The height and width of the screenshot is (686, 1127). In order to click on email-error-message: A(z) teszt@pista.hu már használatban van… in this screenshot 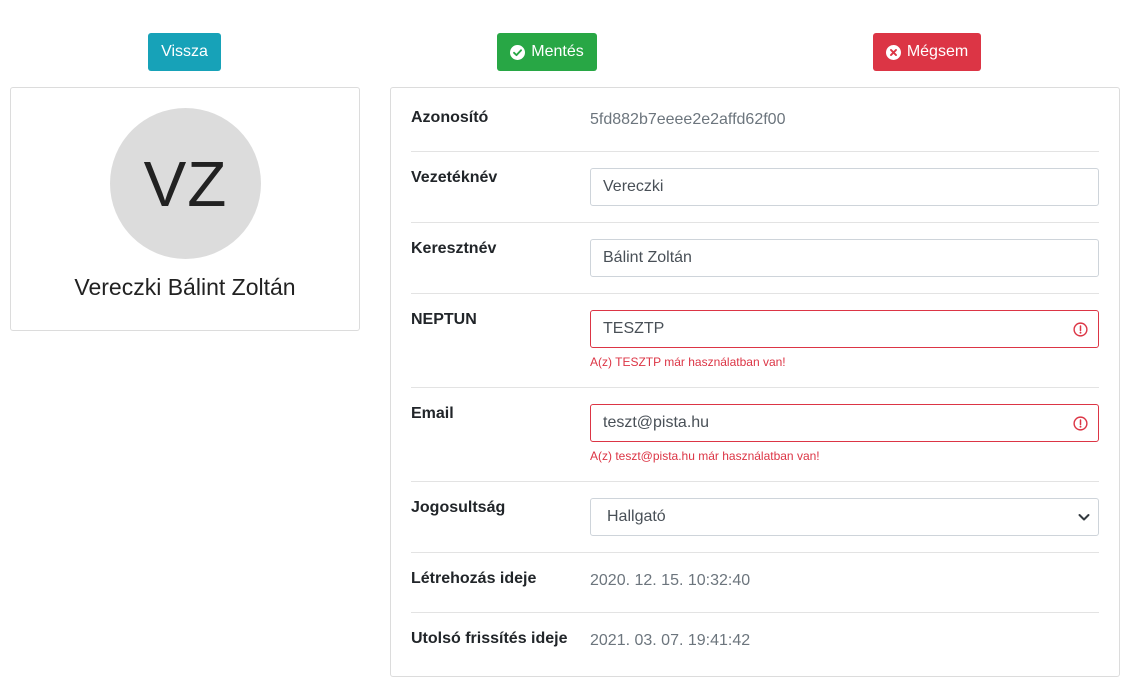, I will do `click(705, 456)`.